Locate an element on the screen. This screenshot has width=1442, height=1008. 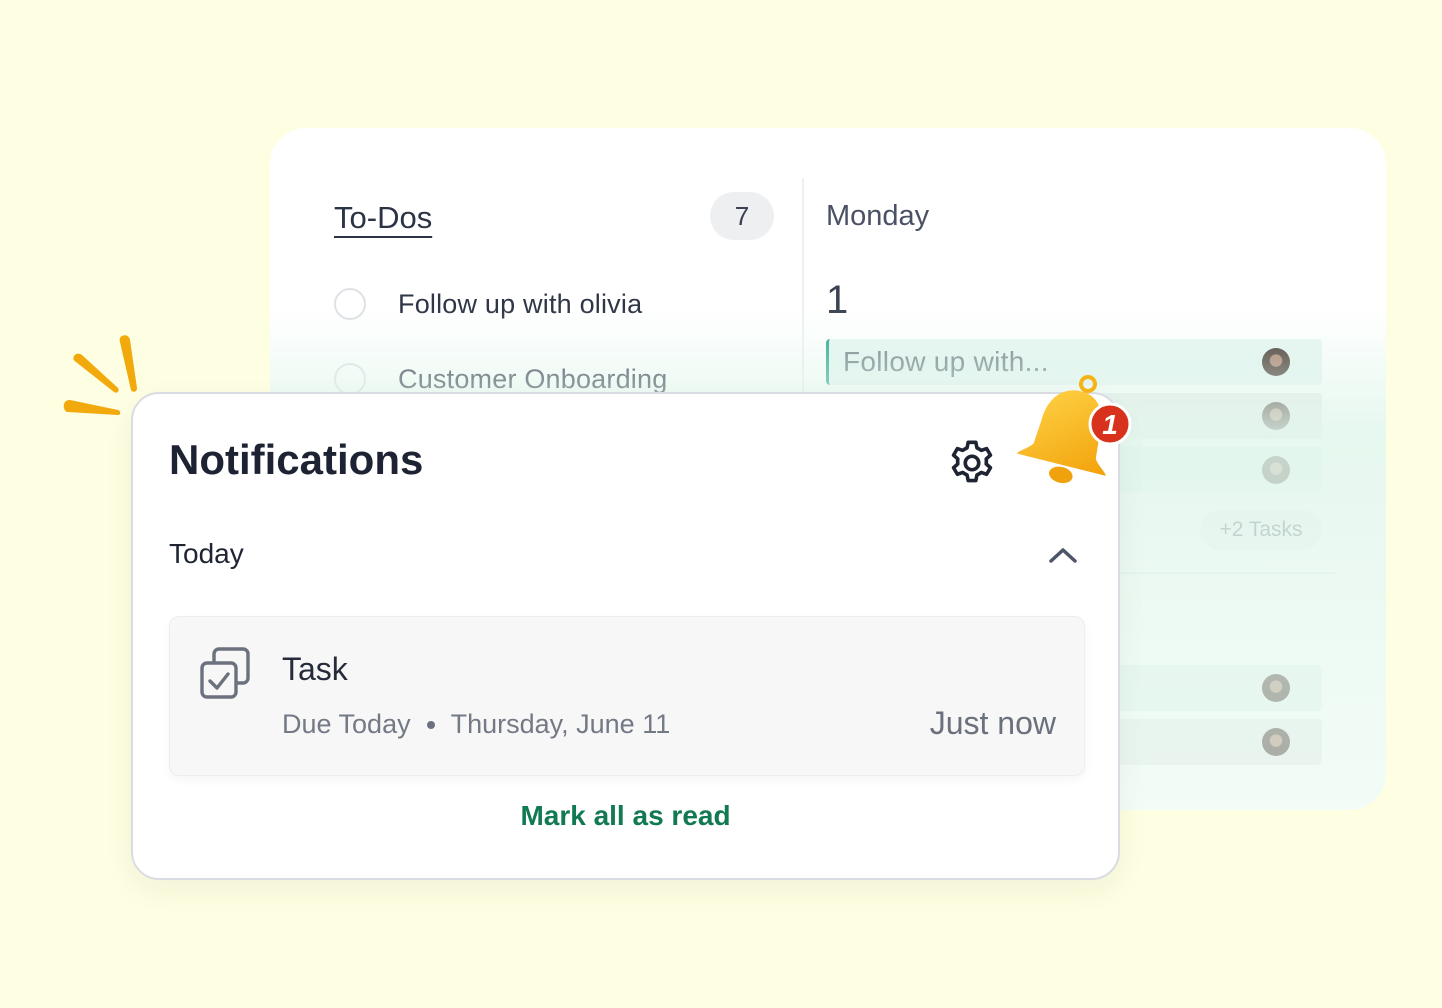
bell-icon: 1 is located at coordinates (1070, 433).